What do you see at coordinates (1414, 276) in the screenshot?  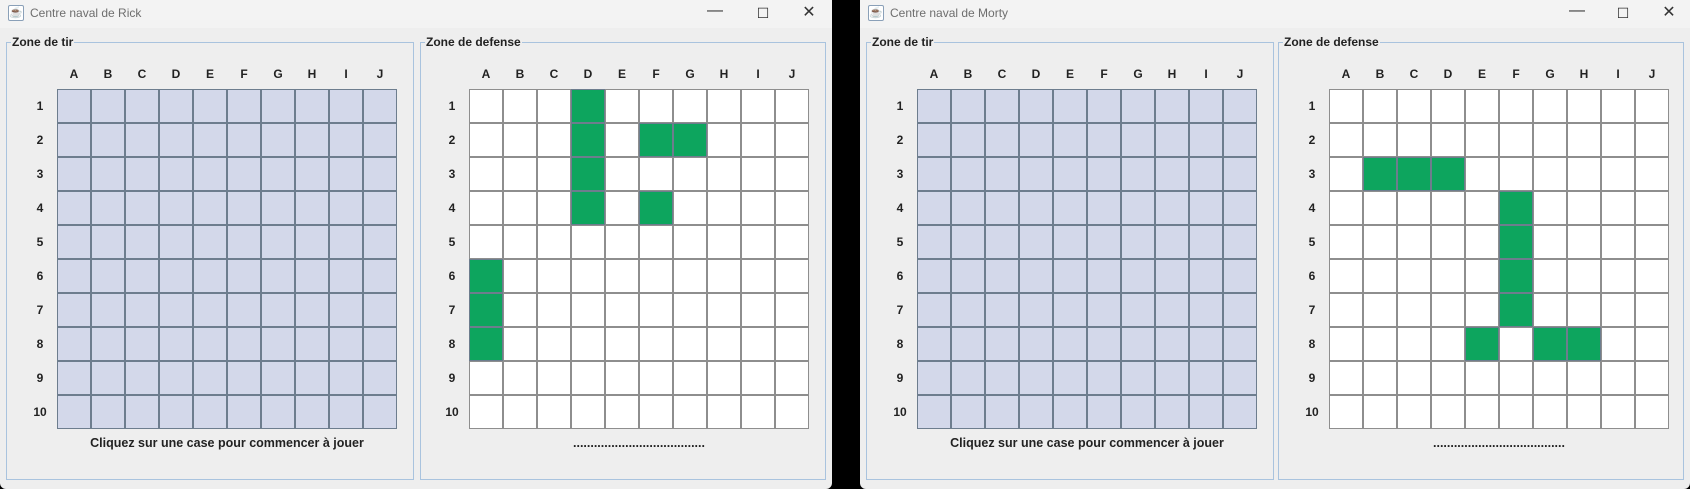 I see `defense-cell-c6` at bounding box center [1414, 276].